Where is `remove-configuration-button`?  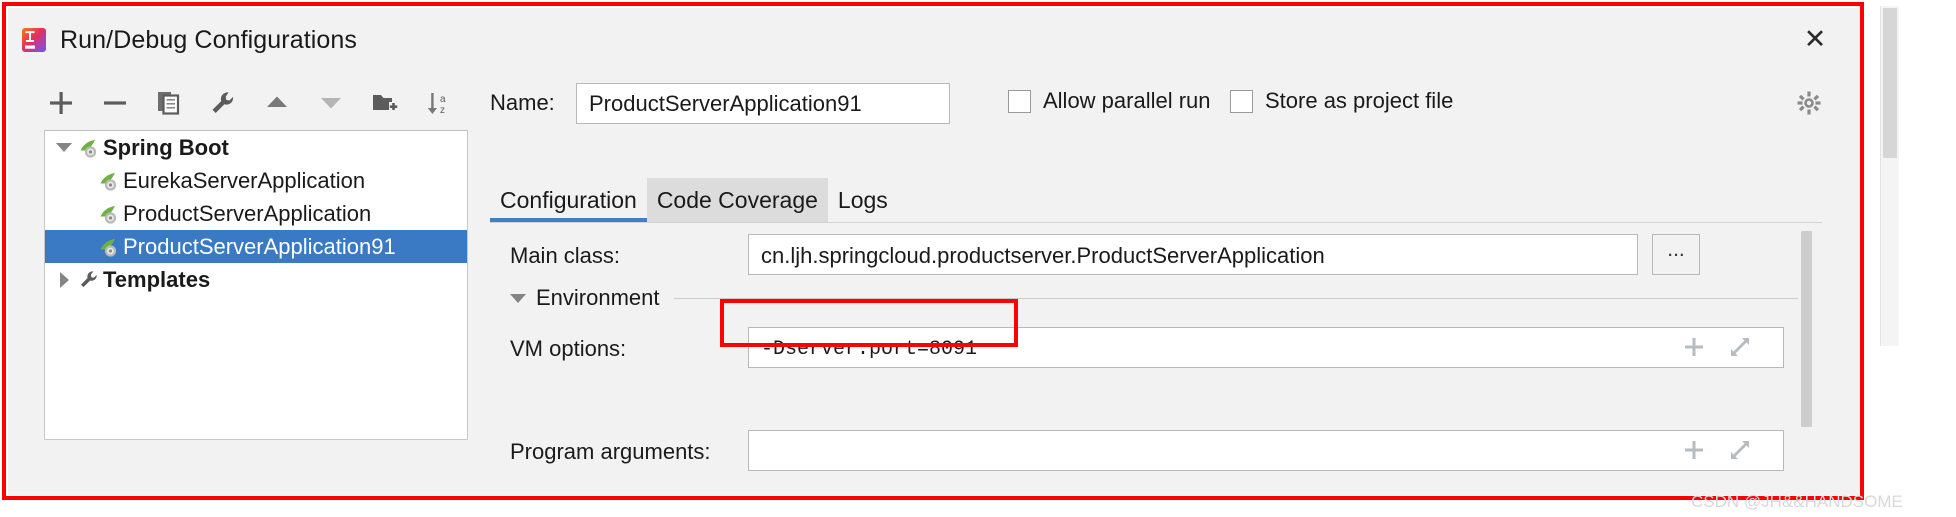 remove-configuration-button is located at coordinates (115, 103).